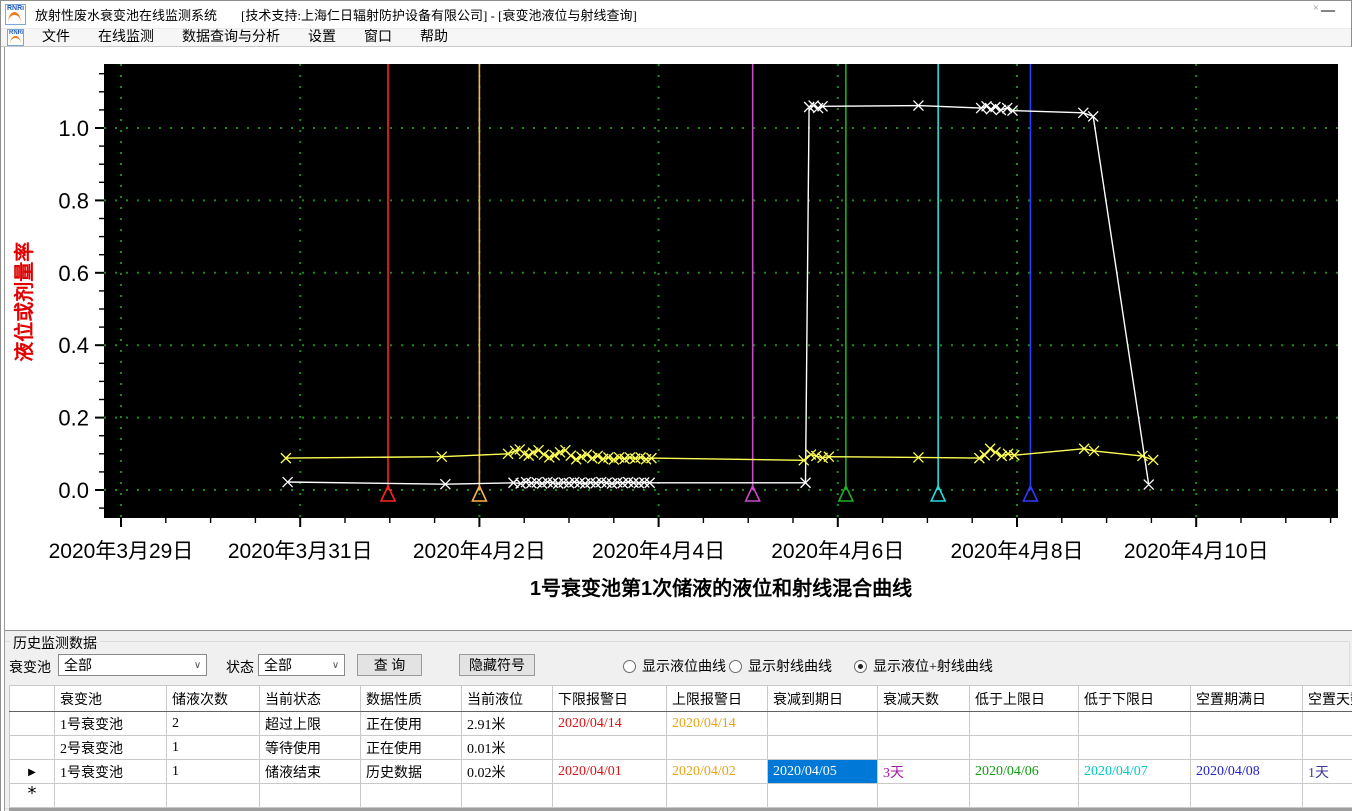  Describe the element at coordinates (674, 666) in the screenshot. I see `radio-option-0: 显示液位曲线` at that location.